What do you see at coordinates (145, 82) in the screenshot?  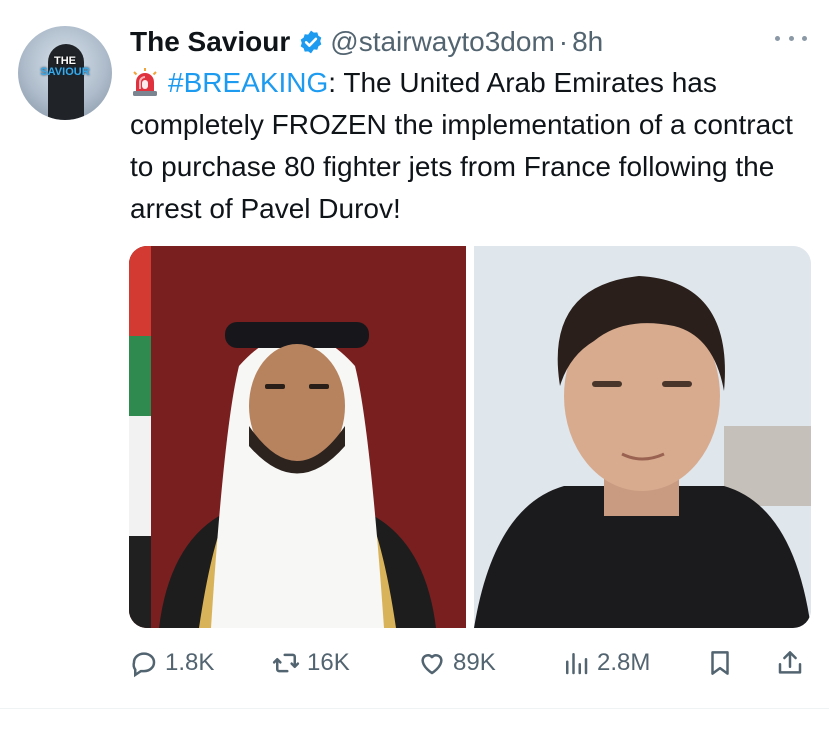 I see `siren-icon` at bounding box center [145, 82].